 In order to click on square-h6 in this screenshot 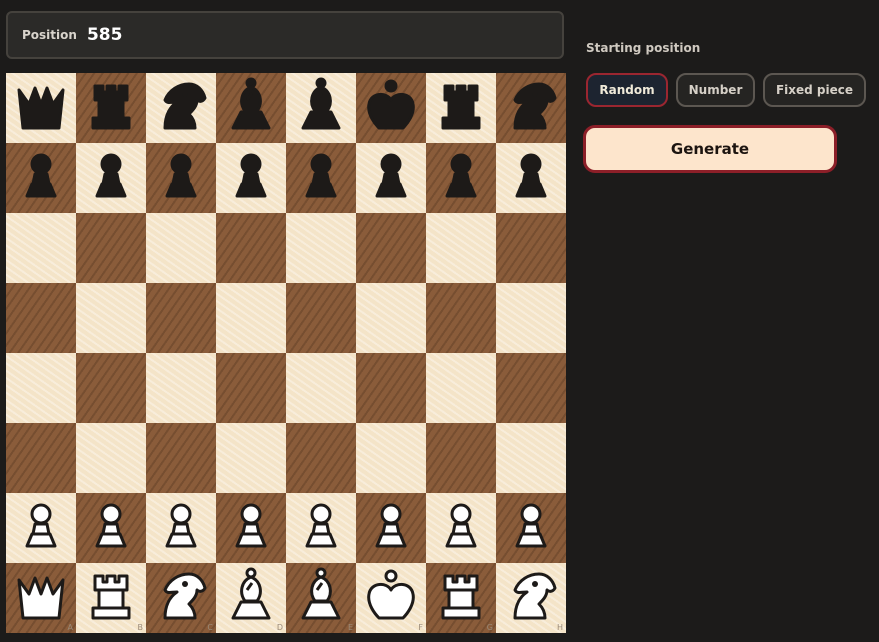, I will do `click(531, 248)`.